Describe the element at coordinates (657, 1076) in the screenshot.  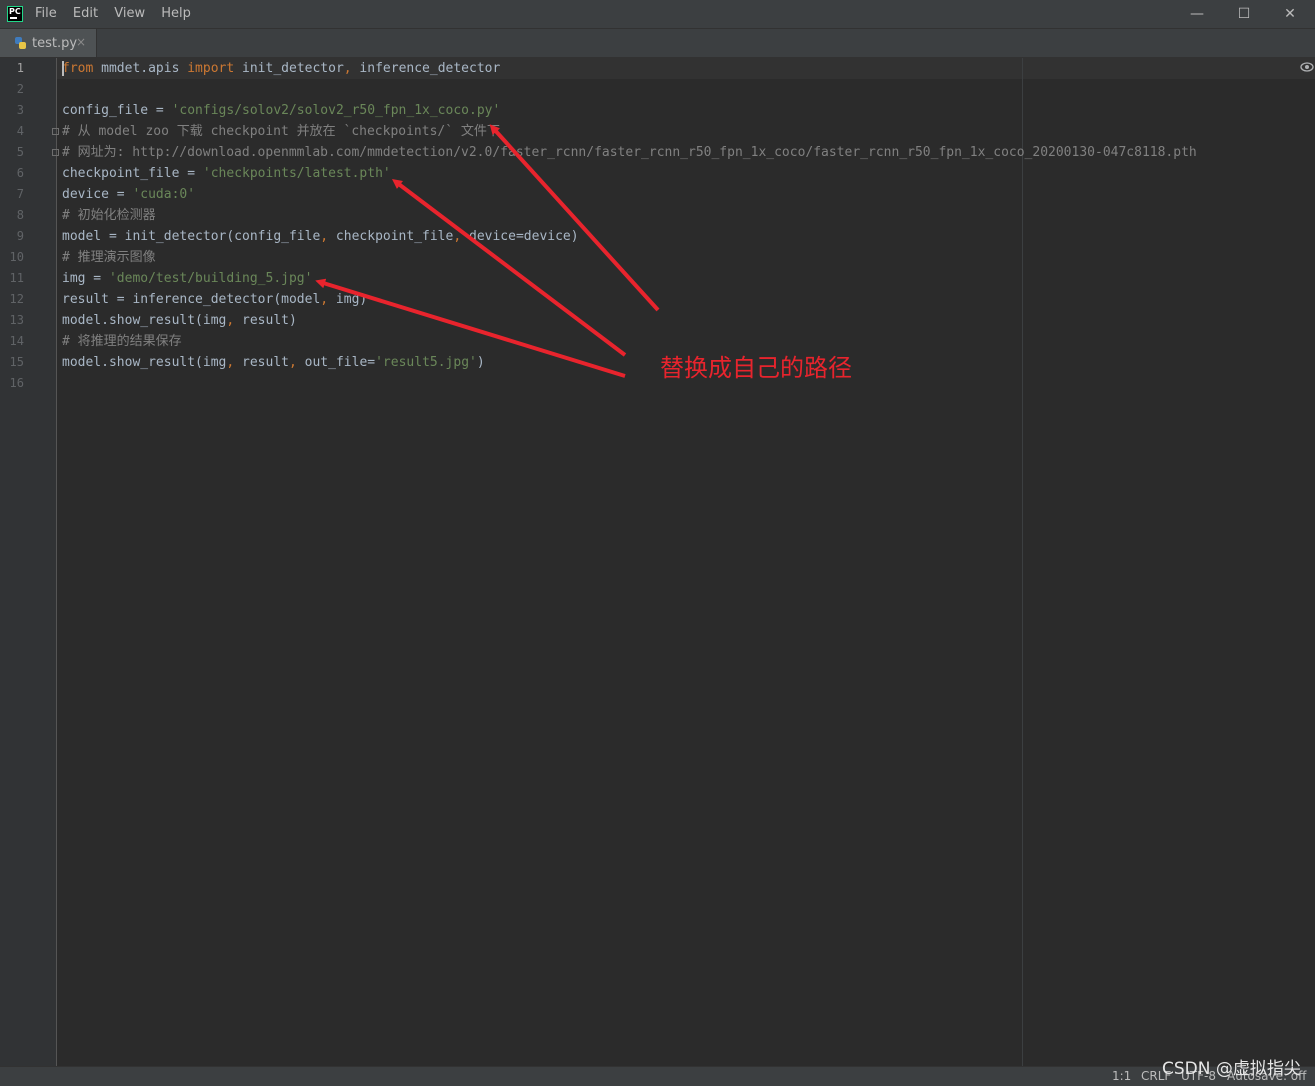
I see `status-bar: 1:1 CRLF UTF-8 Autosave: off` at that location.